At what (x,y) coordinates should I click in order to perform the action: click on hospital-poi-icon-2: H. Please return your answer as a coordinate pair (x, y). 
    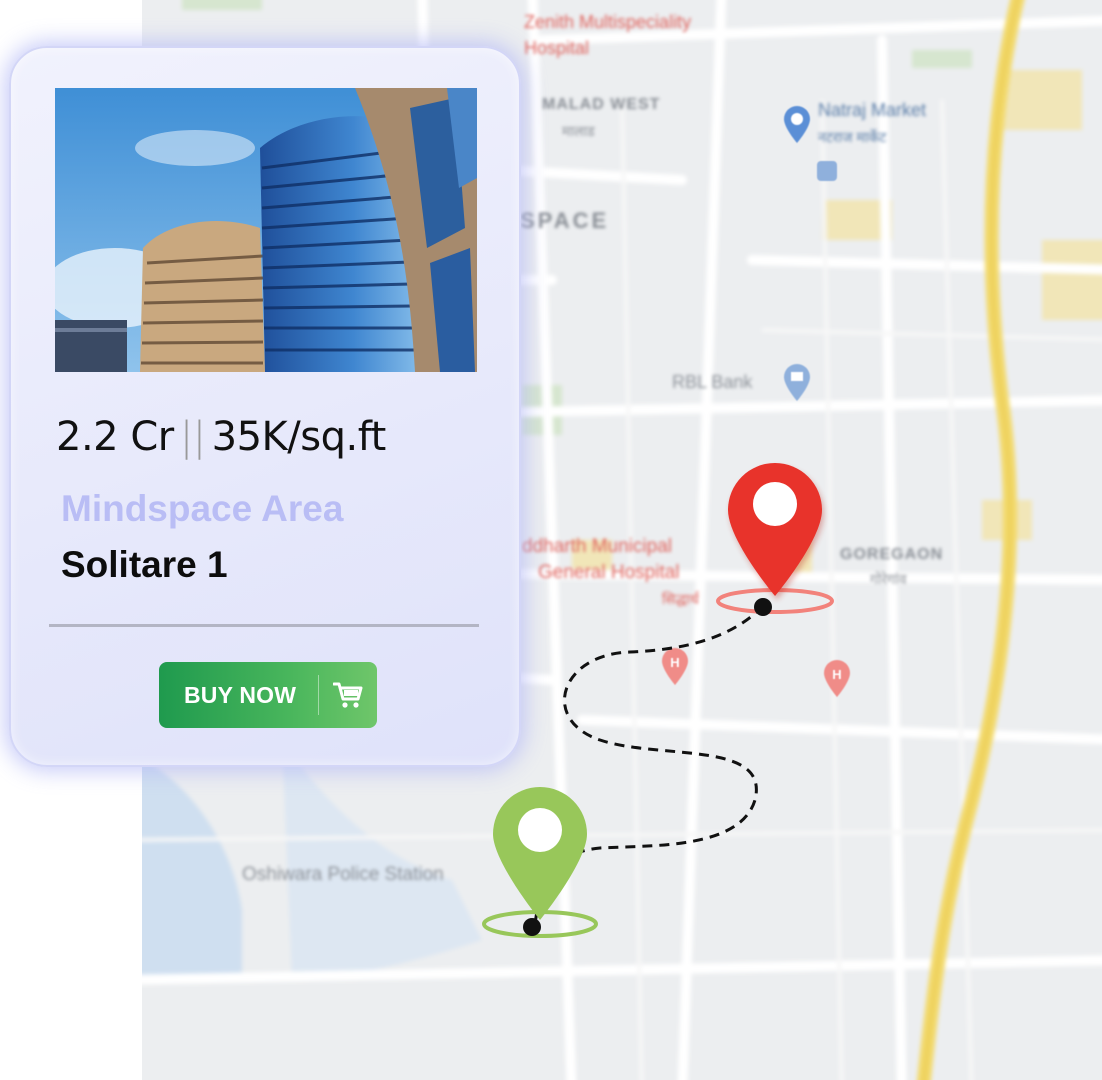
    Looking at the image, I should click on (837, 680).